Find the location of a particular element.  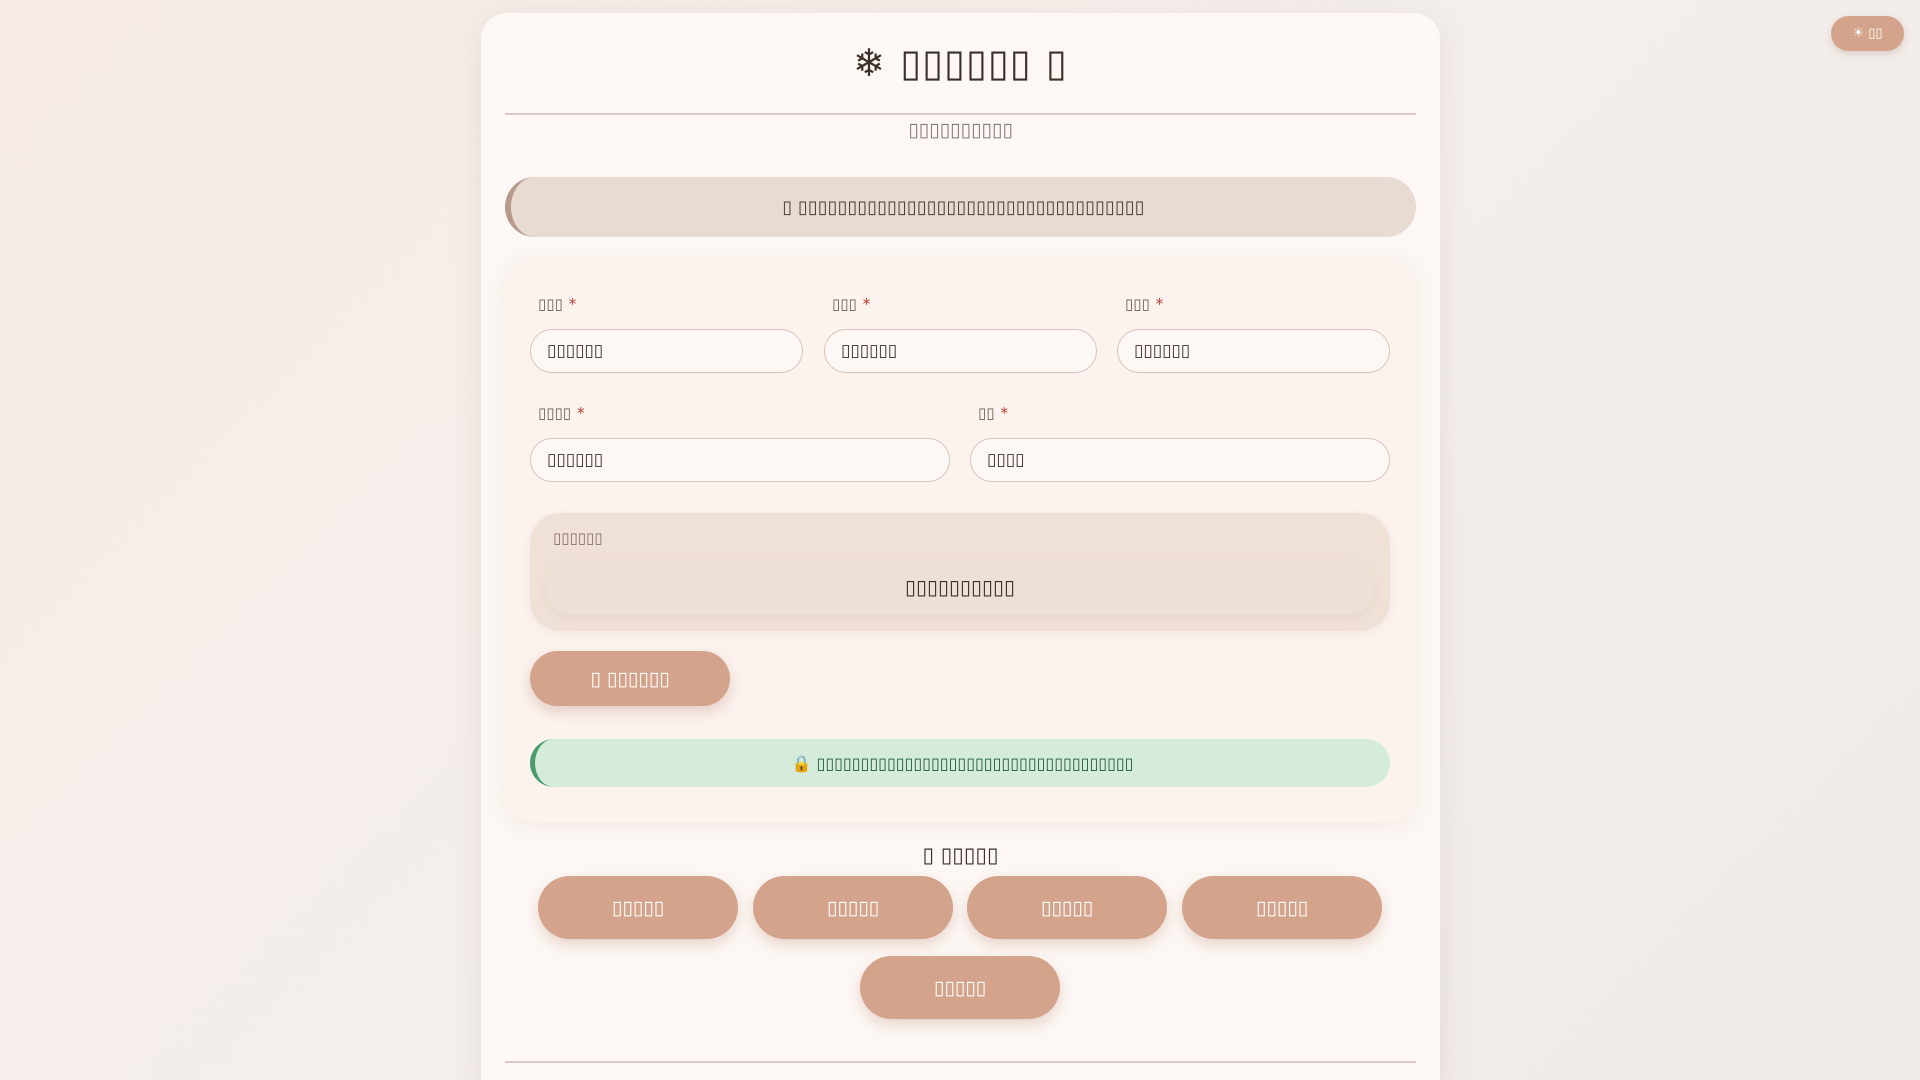

field-3-value: ▯▯▯▯▯▯ is located at coordinates (1162, 351).